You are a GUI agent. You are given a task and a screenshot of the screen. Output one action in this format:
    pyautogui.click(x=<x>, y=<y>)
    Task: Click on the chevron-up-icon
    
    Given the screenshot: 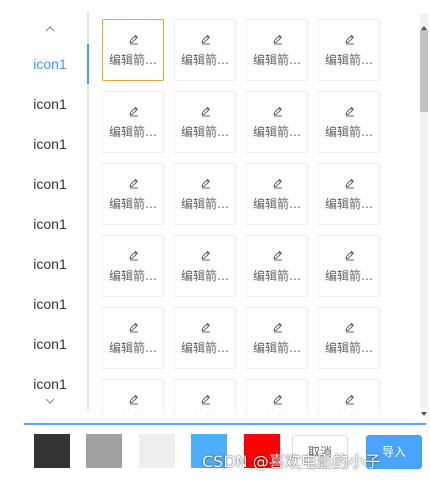 What is the action you would take?
    pyautogui.click(x=50, y=26)
    